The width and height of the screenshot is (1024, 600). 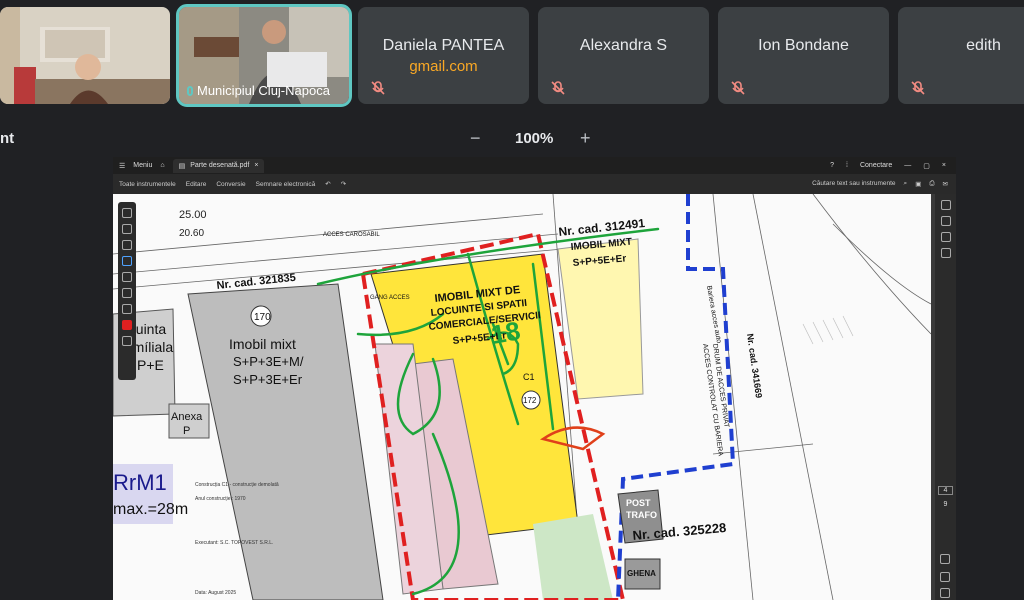 I want to click on zoom-level: 100%, so click(x=534, y=138).